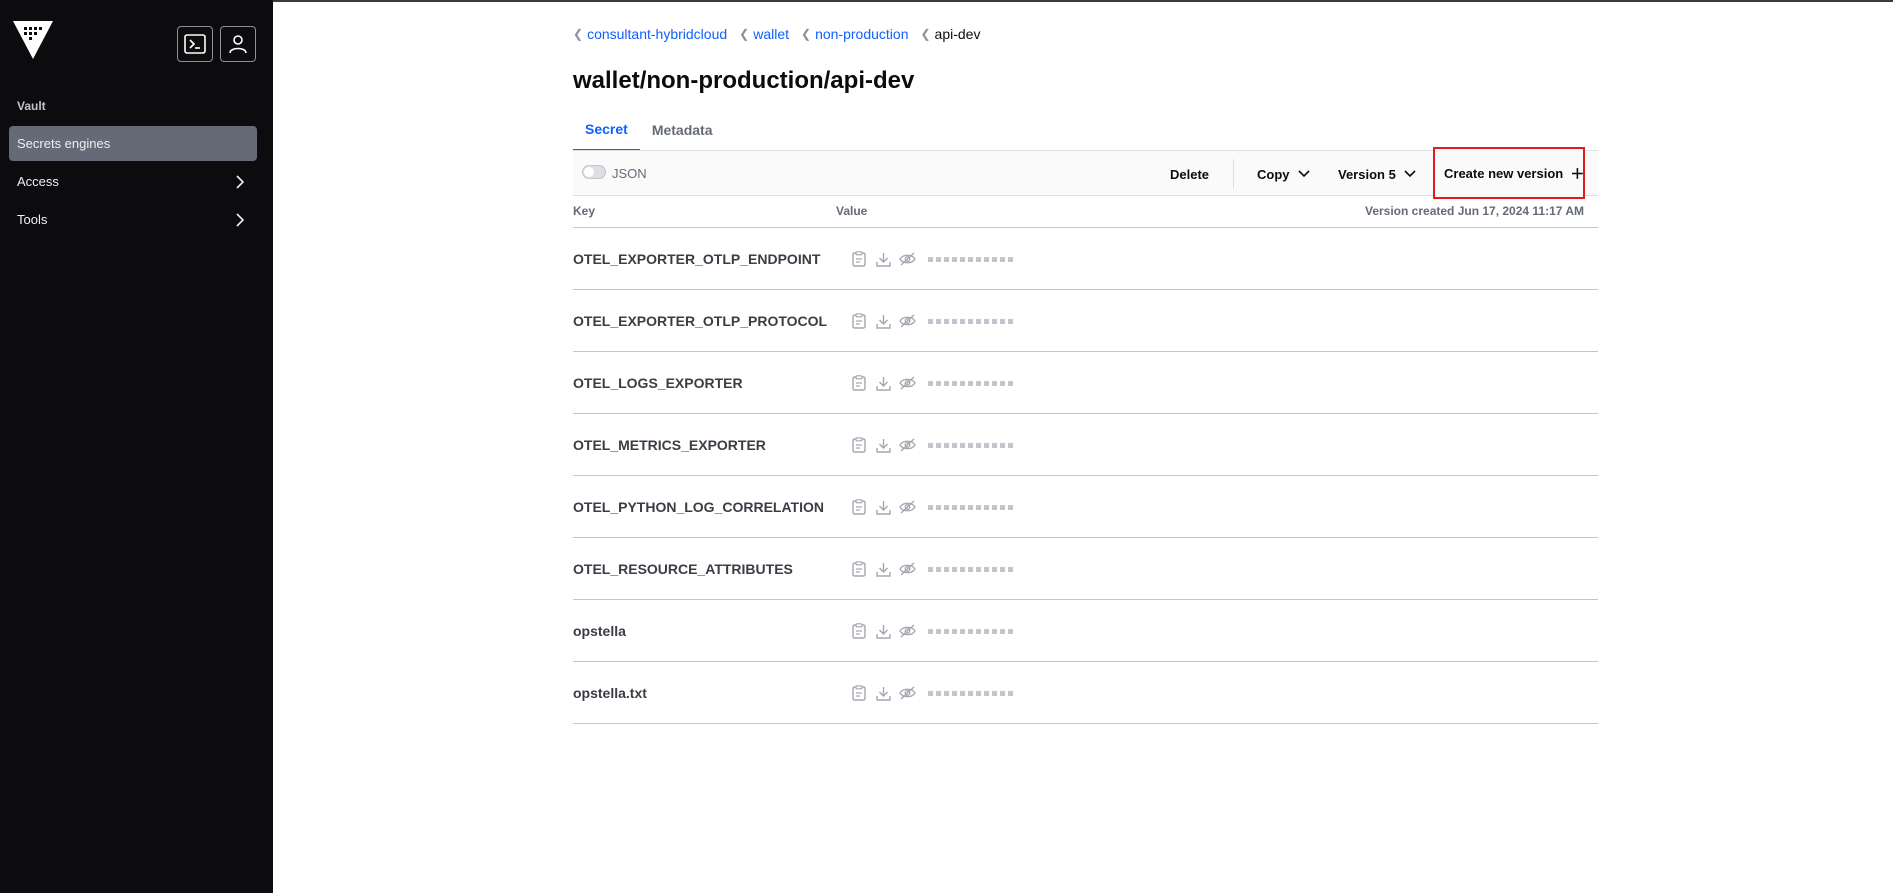  Describe the element at coordinates (744, 80) in the screenshot. I see `page-title: wallet/non-production/api-dev` at that location.